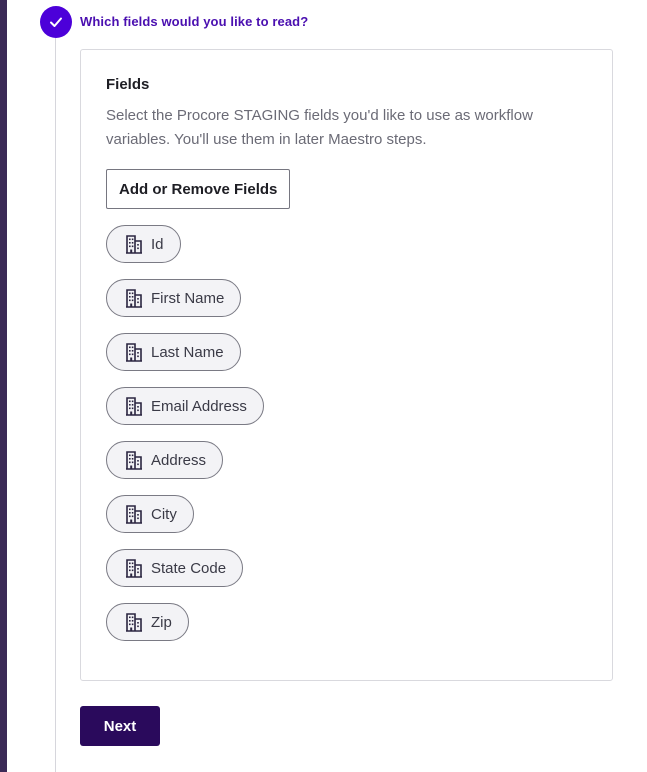 The height and width of the screenshot is (772, 647). What do you see at coordinates (198, 189) in the screenshot?
I see `add-remove-fields-button: Add or Remove Fields` at bounding box center [198, 189].